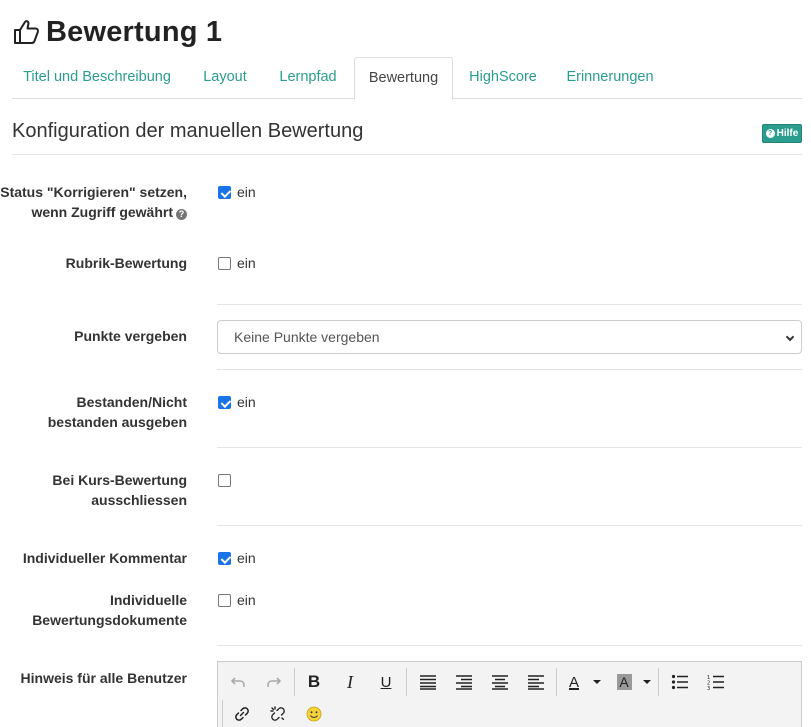 Image resolution: width=811 pixels, height=727 pixels. I want to click on italic-icon: I, so click(350, 682).